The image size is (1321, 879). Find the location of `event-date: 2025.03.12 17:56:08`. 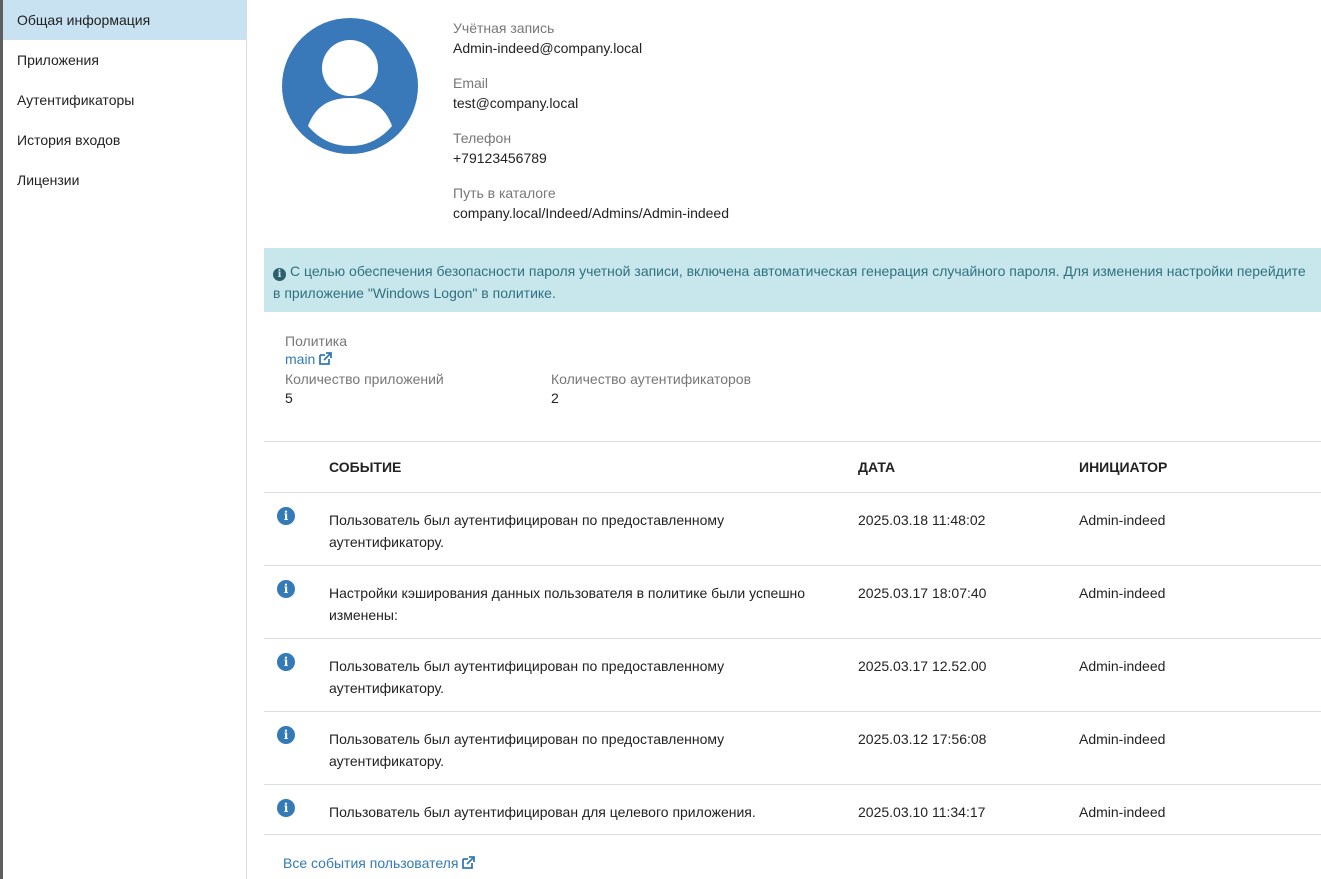

event-date: 2025.03.12 17:56:08 is located at coordinates (922, 739).